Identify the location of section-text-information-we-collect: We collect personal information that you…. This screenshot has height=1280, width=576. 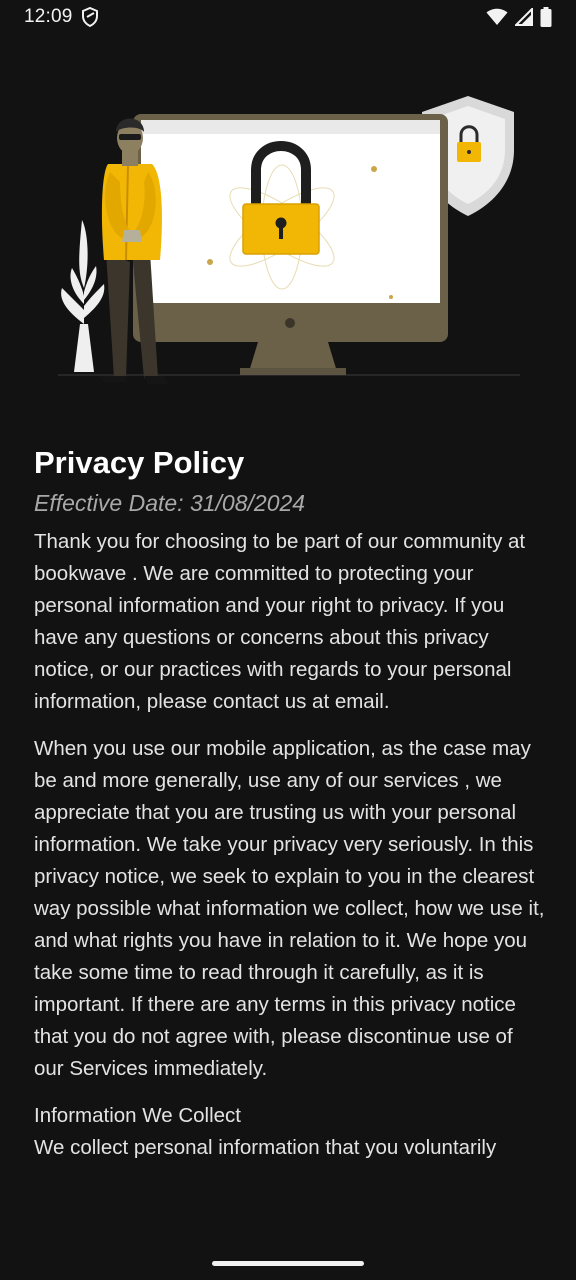
(265, 1147).